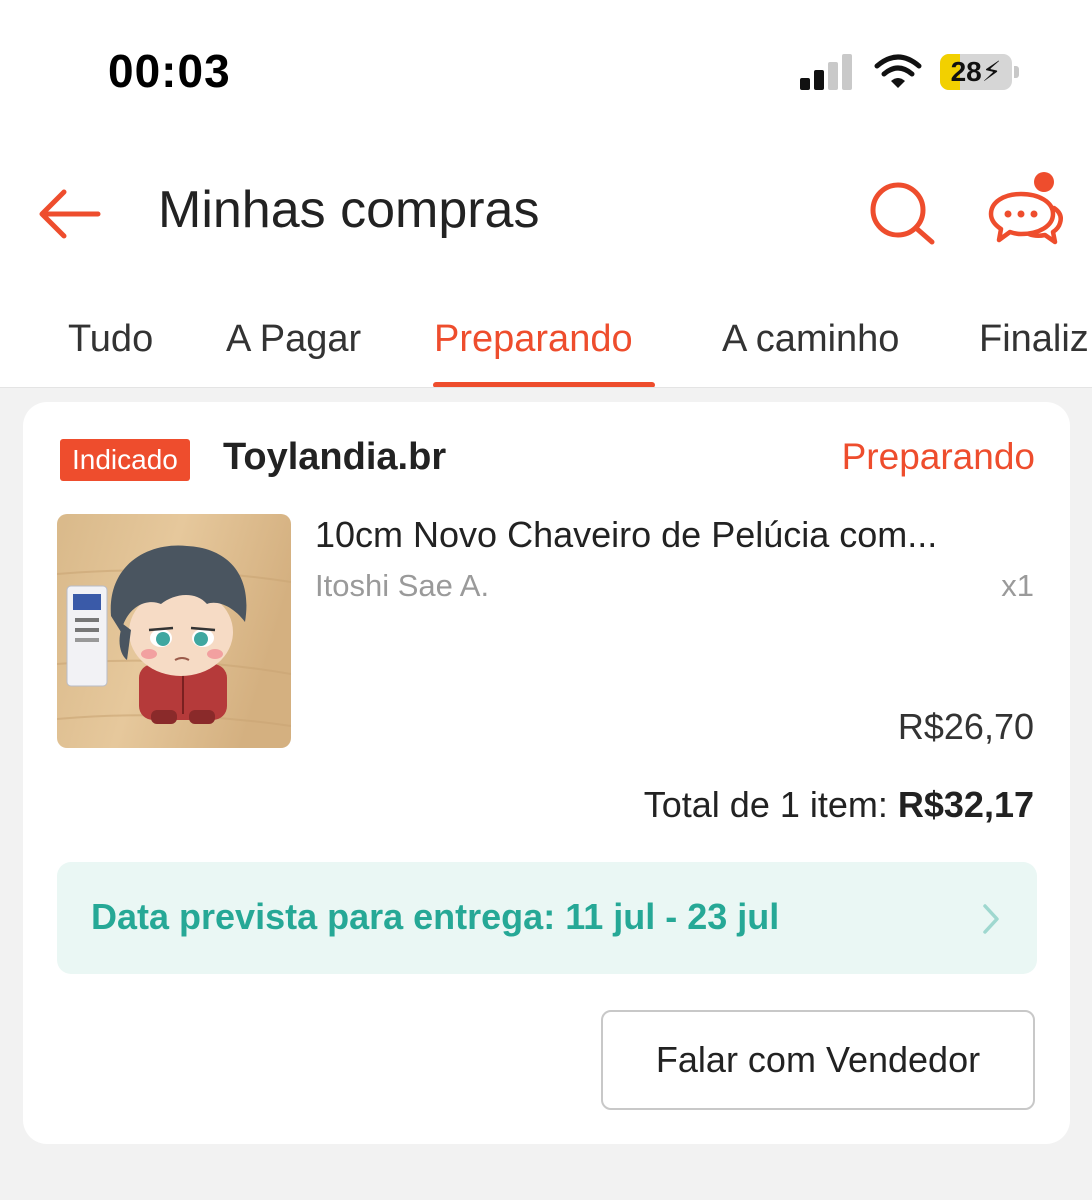 This screenshot has width=1092, height=1200. What do you see at coordinates (898, 71) in the screenshot?
I see `wifi-icon` at bounding box center [898, 71].